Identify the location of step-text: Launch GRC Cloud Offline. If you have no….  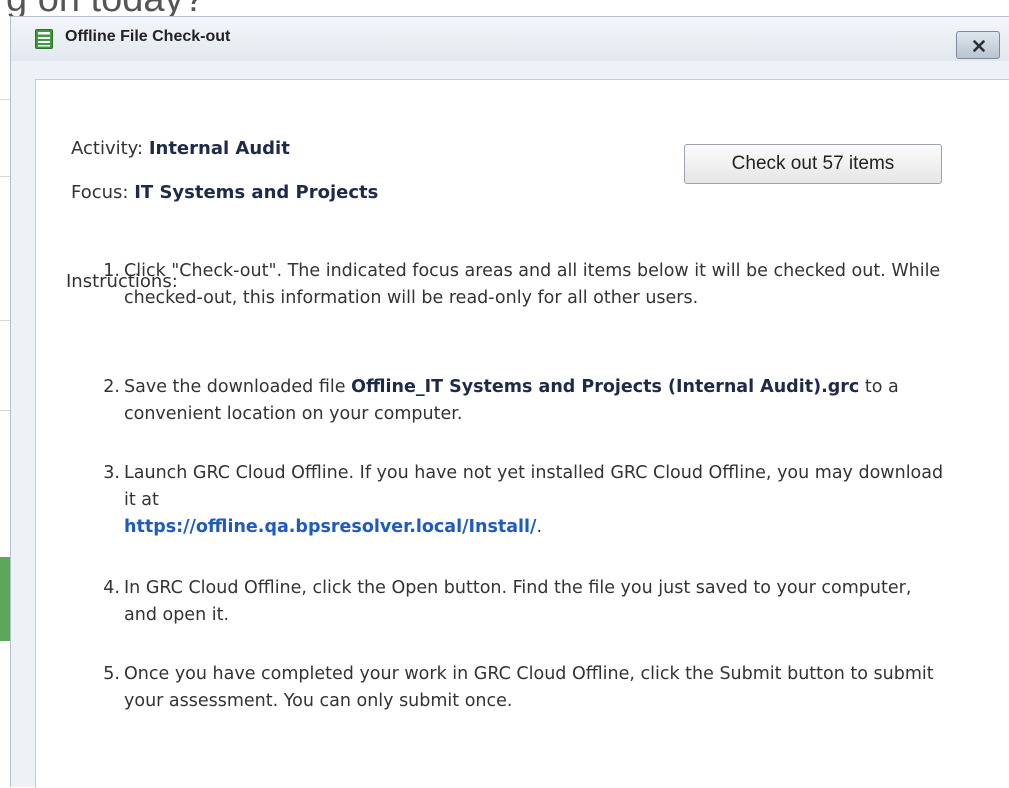
(534, 500).